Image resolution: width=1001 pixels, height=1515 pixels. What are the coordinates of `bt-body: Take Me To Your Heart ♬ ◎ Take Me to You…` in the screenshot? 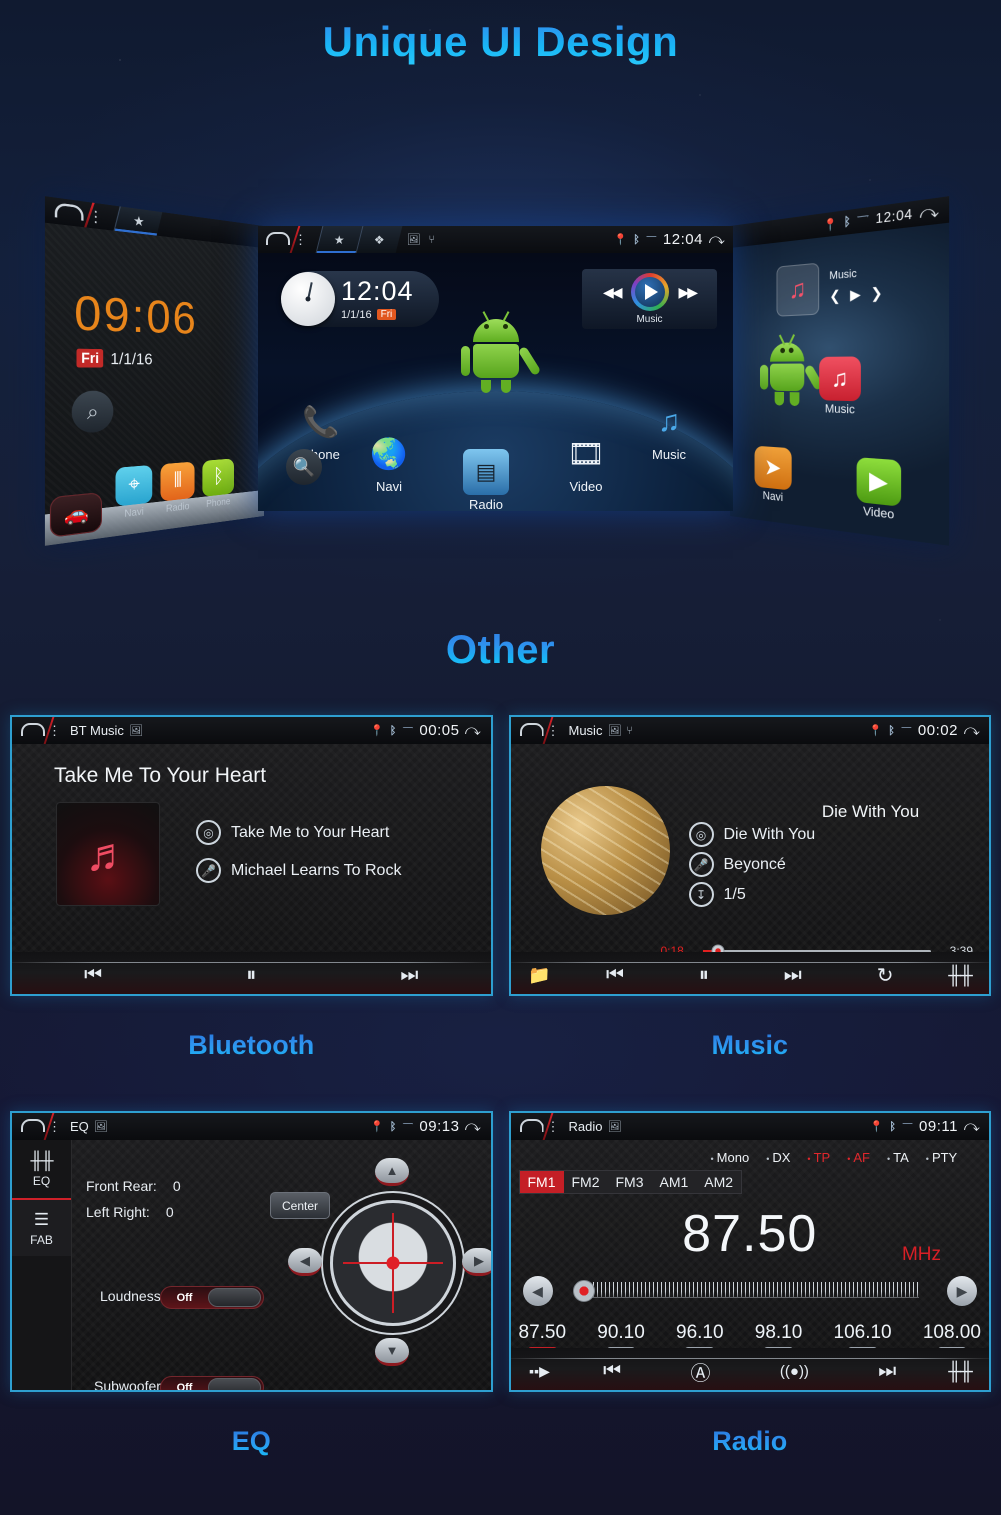 It's located at (251, 869).